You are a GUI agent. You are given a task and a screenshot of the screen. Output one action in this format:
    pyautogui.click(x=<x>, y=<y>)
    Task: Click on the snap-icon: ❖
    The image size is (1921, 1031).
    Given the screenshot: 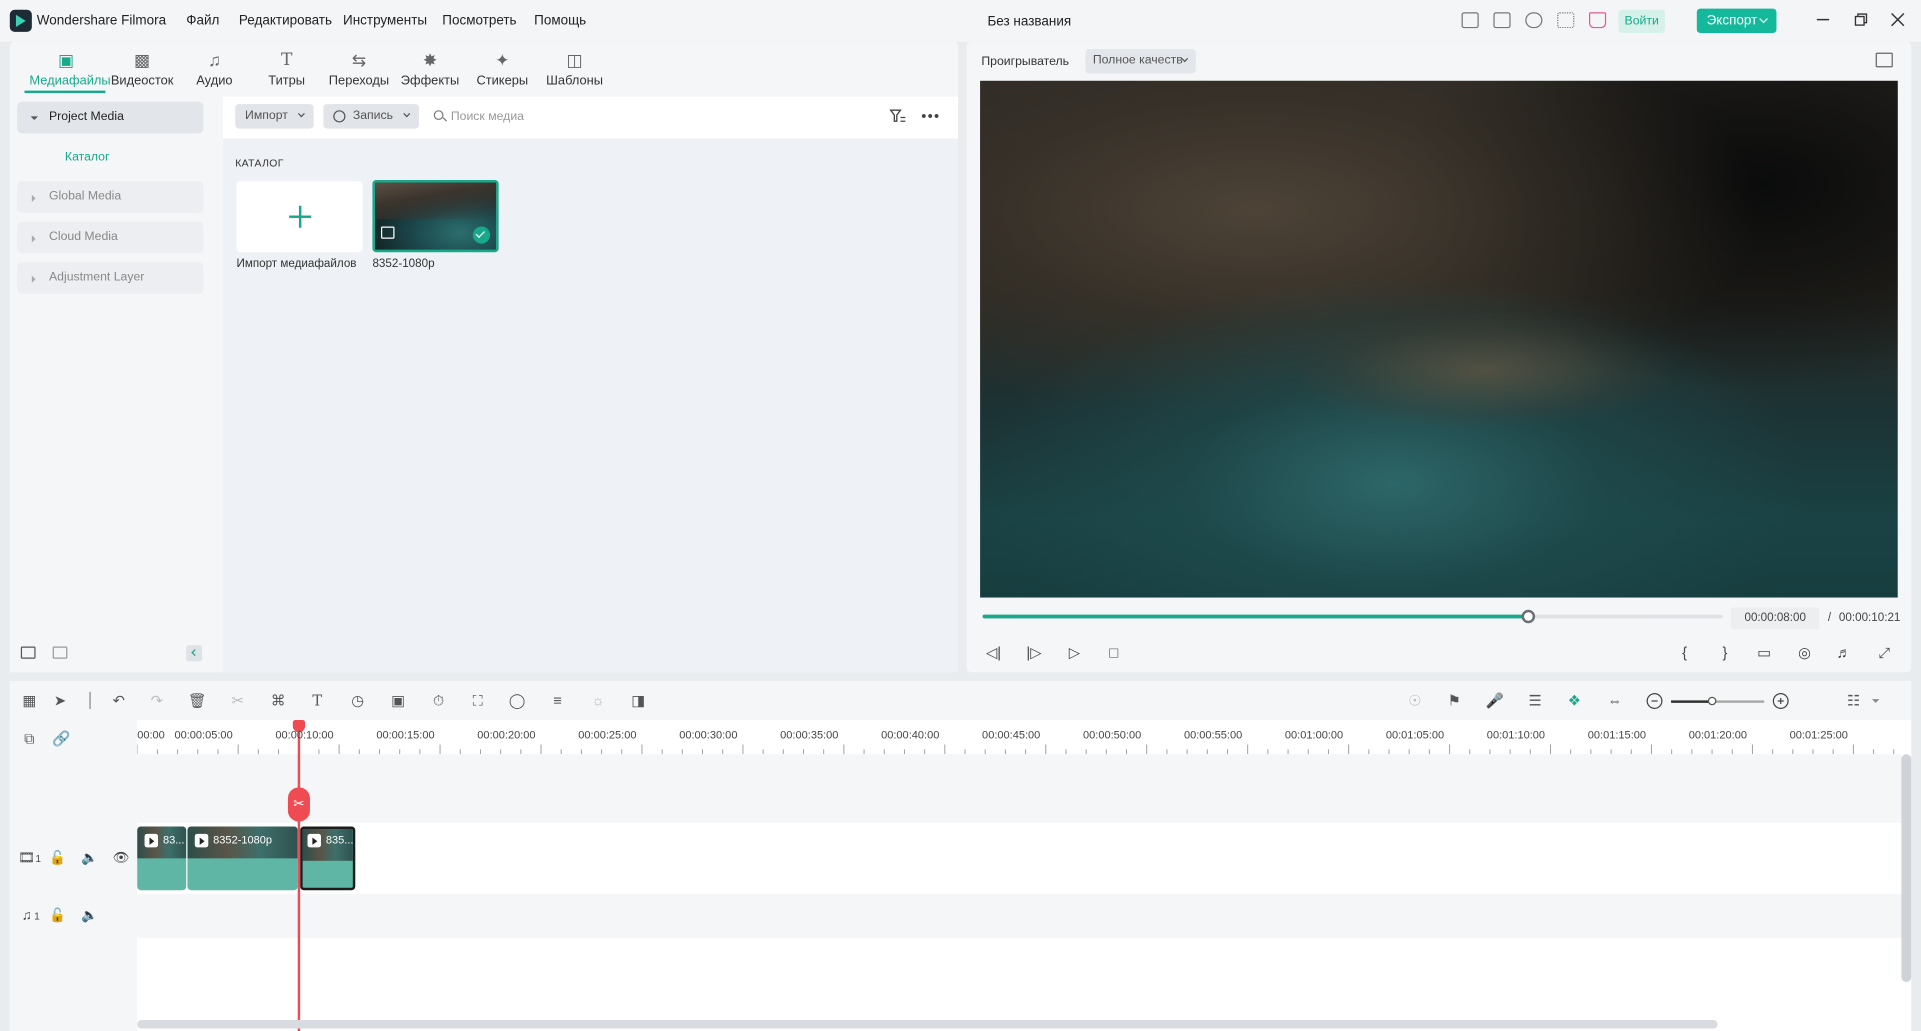 What is the action you would take?
    pyautogui.click(x=1574, y=700)
    